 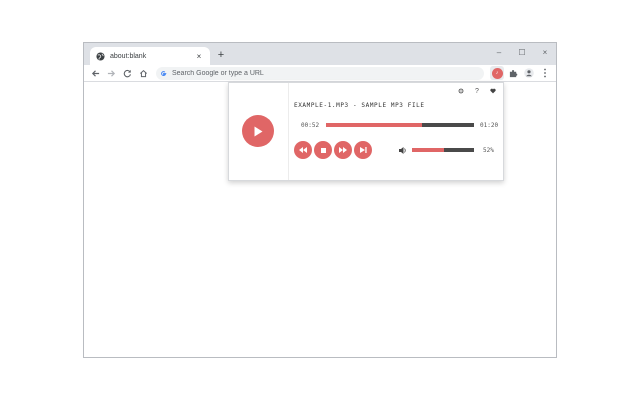 I want to click on forward-button, so click(x=111, y=73).